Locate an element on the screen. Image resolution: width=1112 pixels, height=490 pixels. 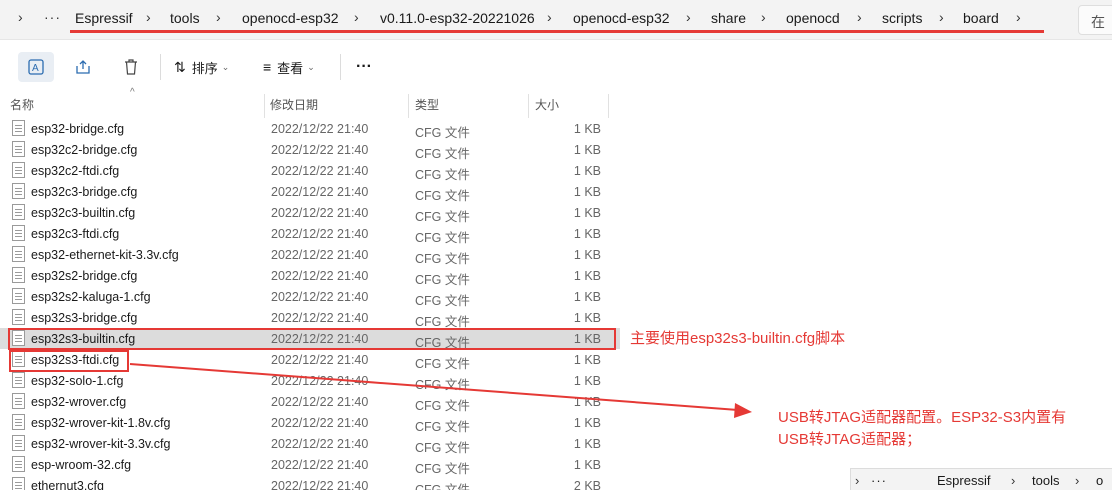
more-crumbs-icon: ··· is located at coordinates (879, 480).